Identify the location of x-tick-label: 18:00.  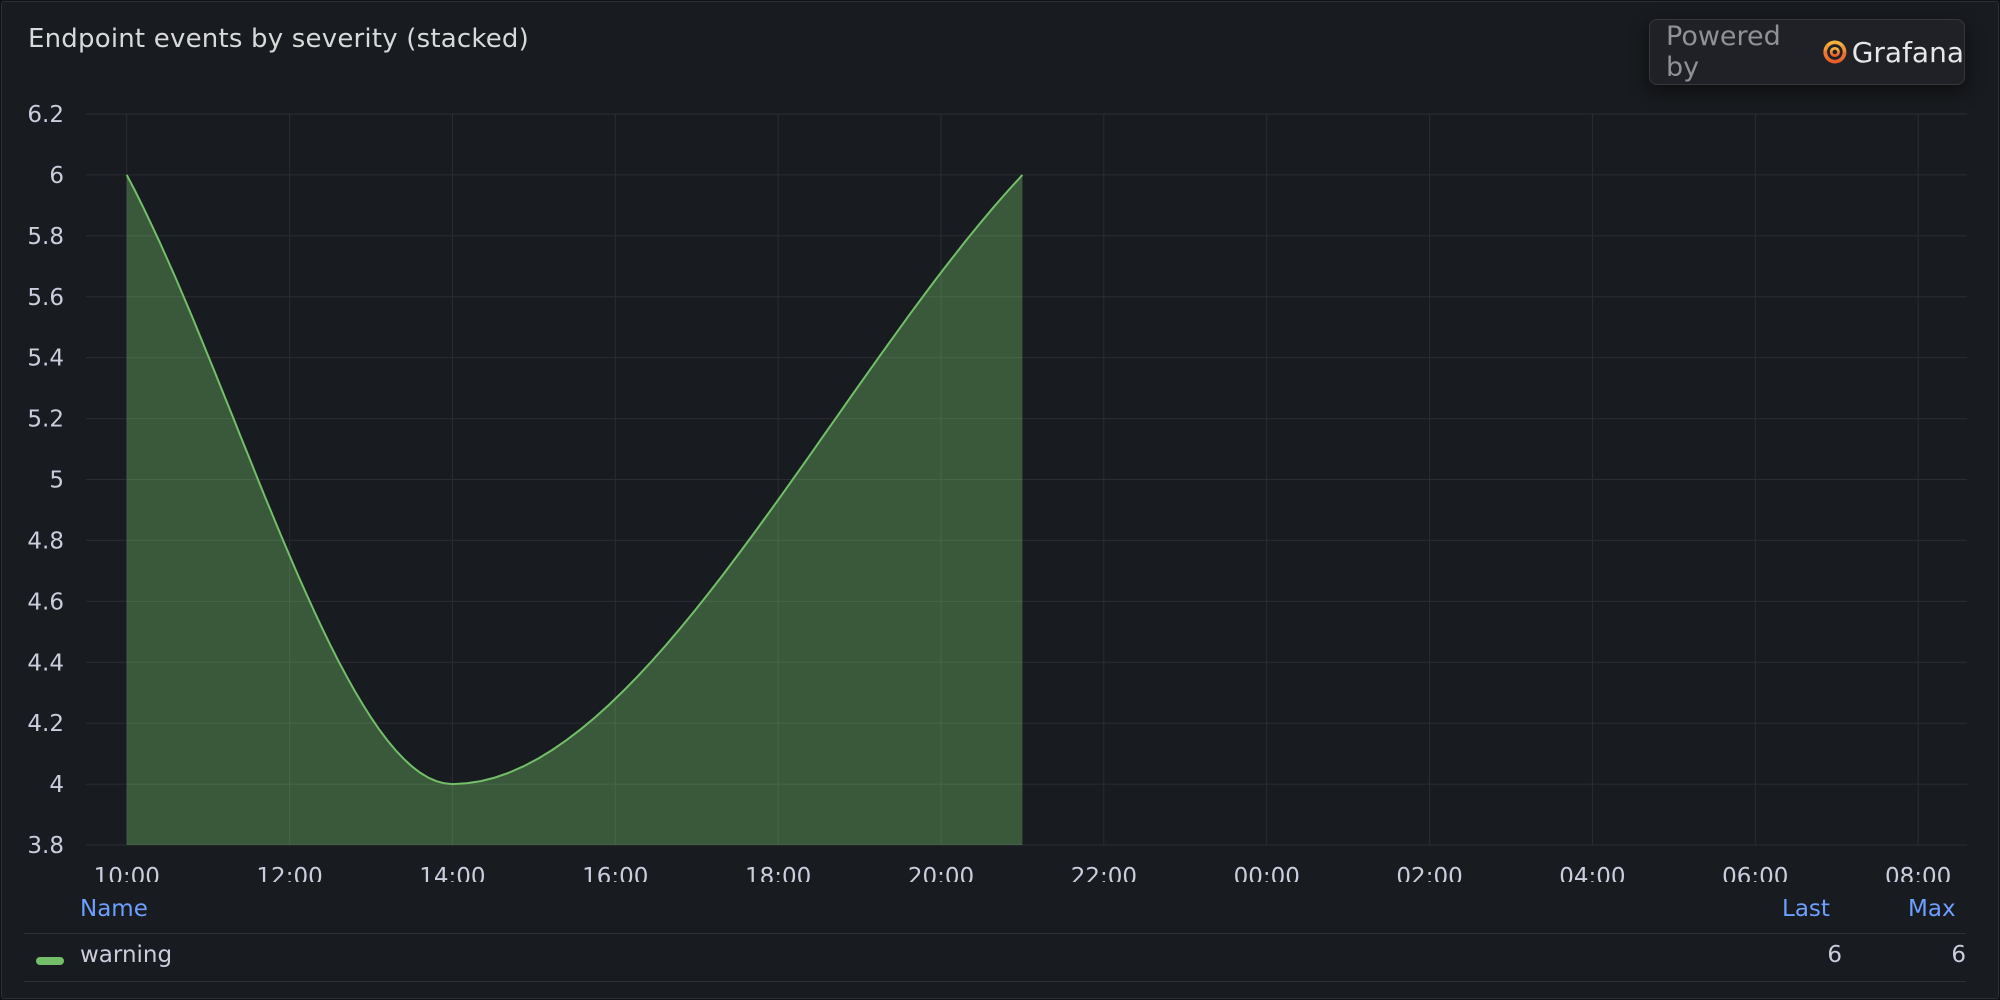
(778, 873).